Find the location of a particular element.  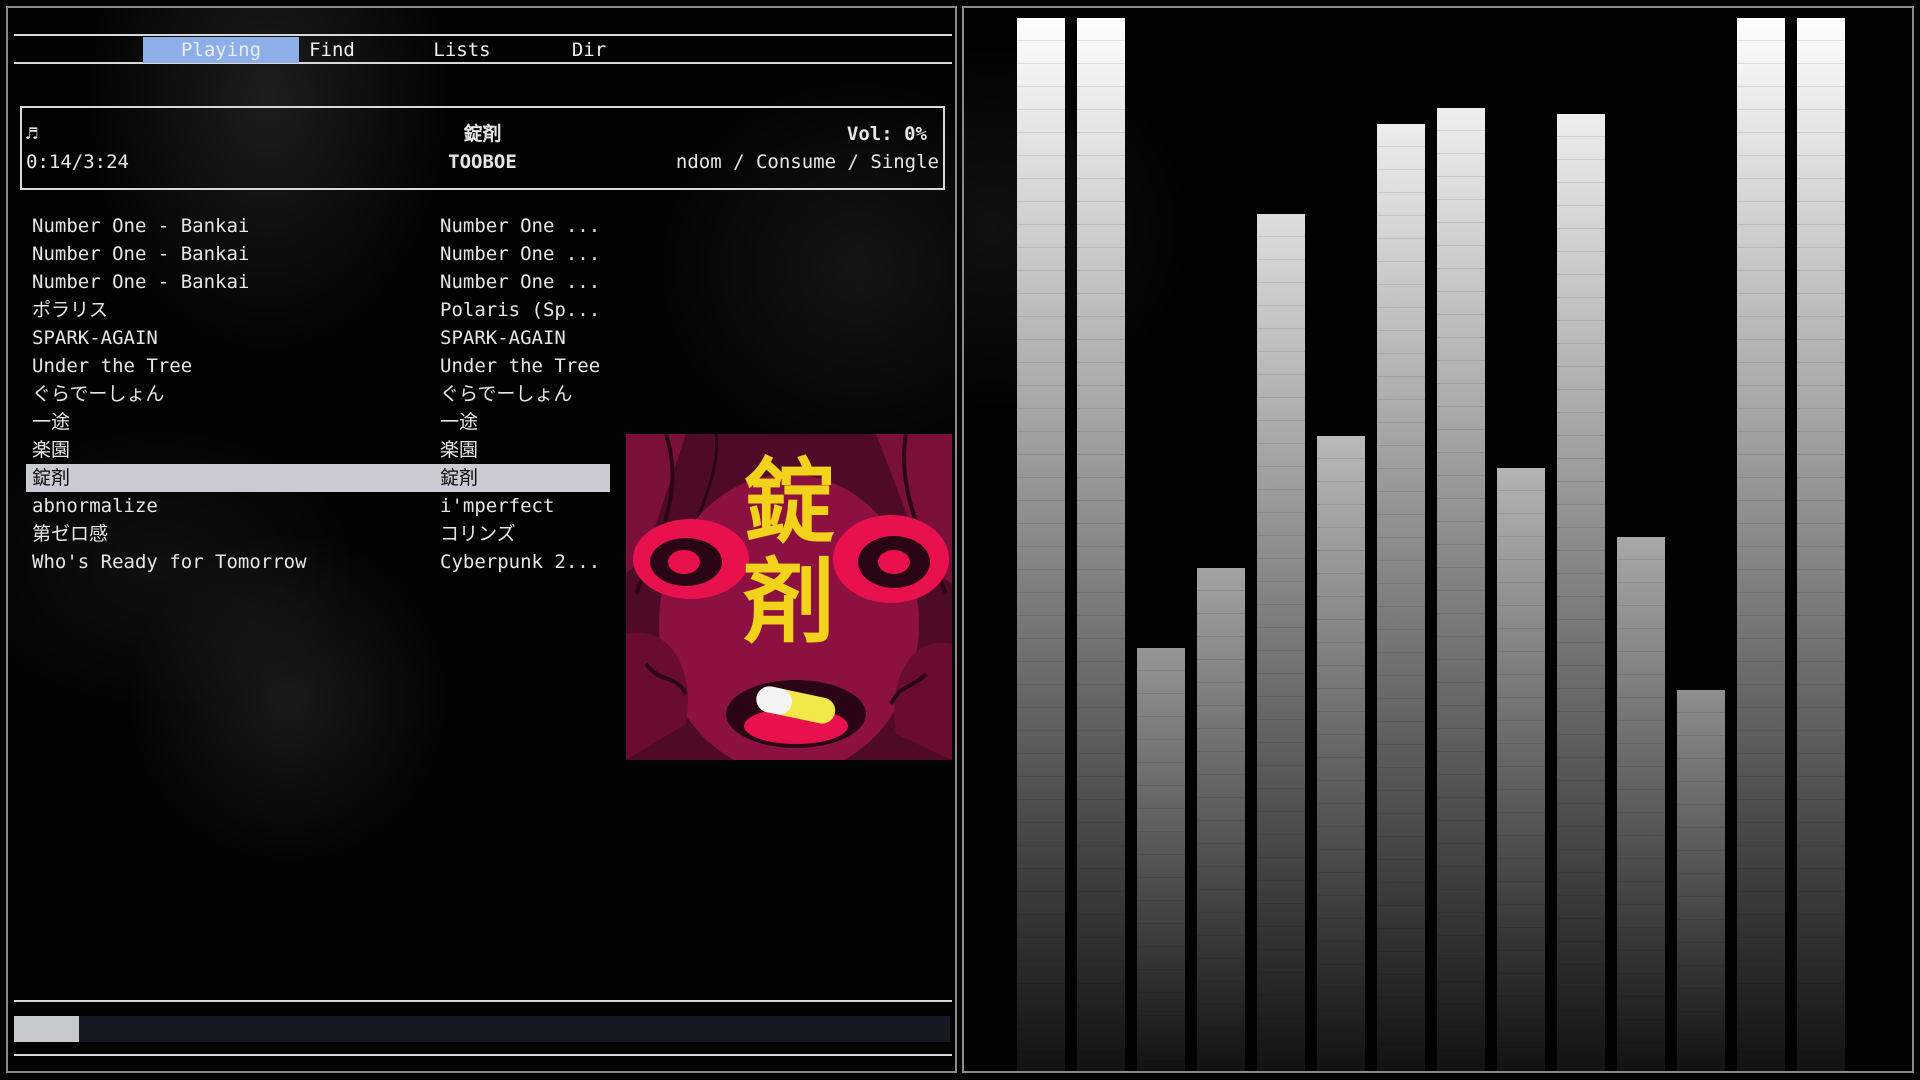

track-title: abnormalize is located at coordinates (95, 506).